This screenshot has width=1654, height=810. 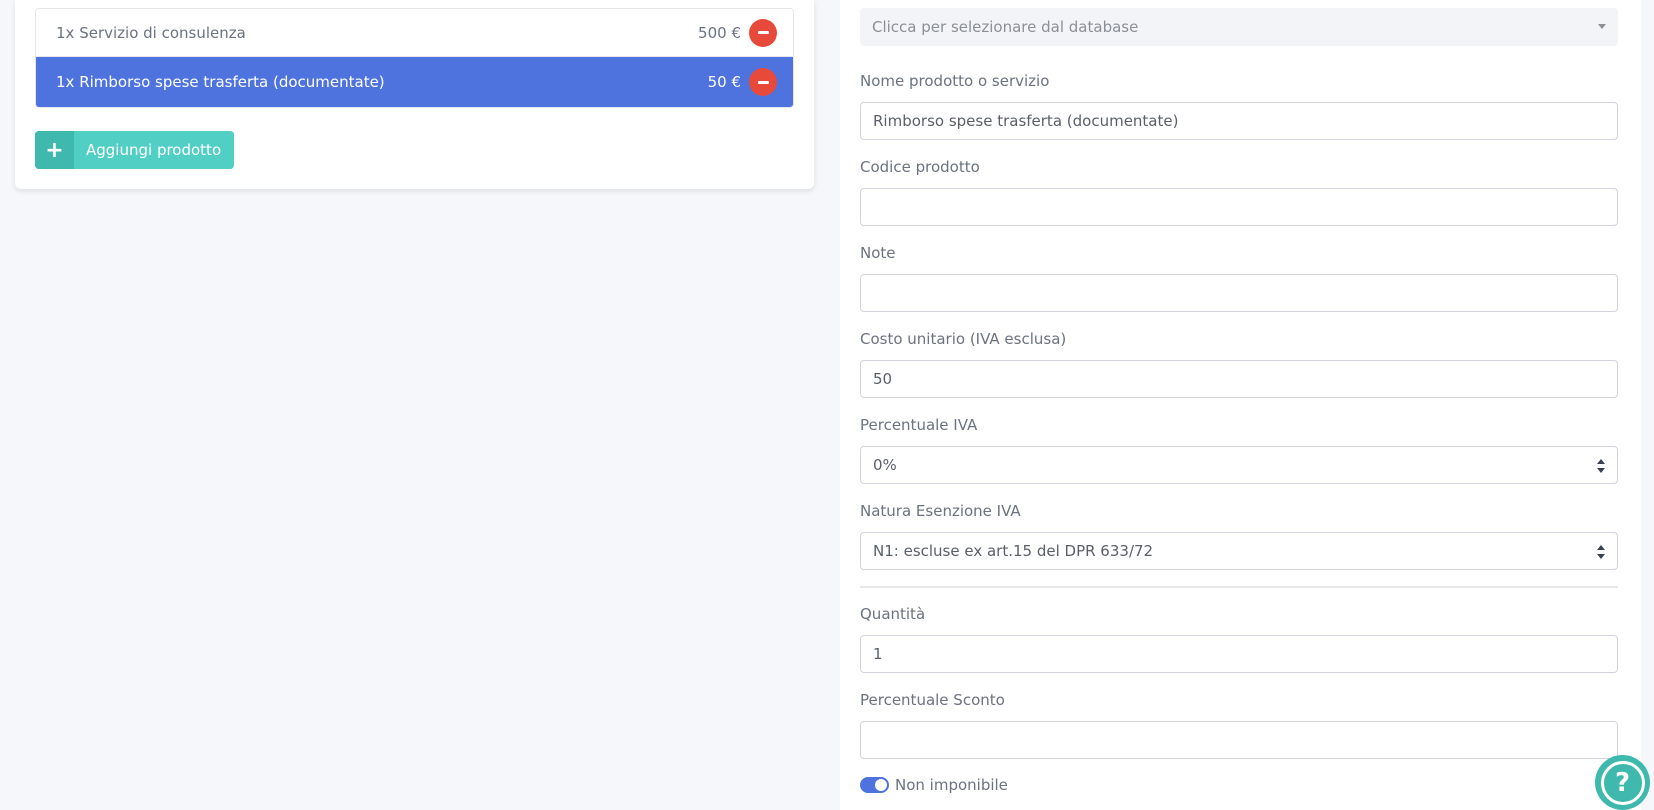 I want to click on non-taxable-row: Non imponibile, so click(x=934, y=785).